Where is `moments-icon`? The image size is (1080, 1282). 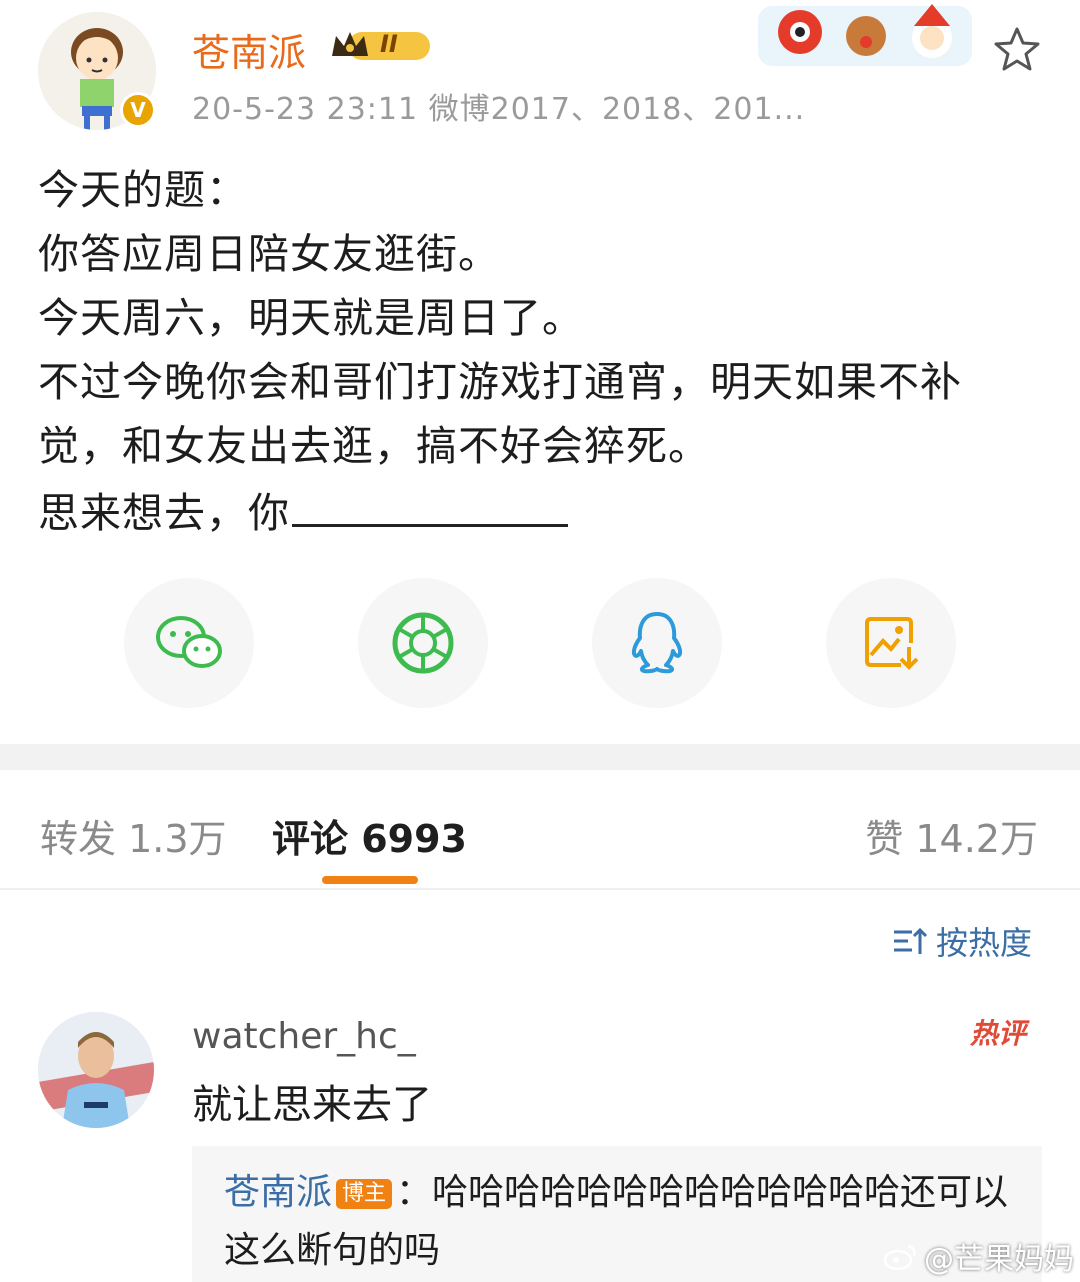 moments-icon is located at coordinates (423, 643).